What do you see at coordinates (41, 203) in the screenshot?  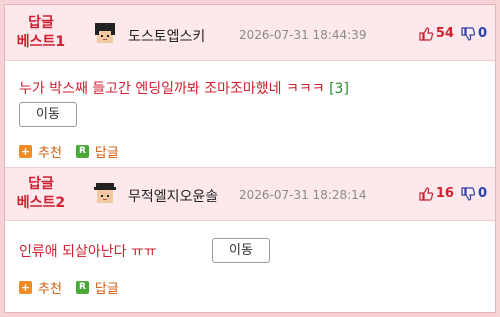 I see `rank-line2: 베스트2` at bounding box center [41, 203].